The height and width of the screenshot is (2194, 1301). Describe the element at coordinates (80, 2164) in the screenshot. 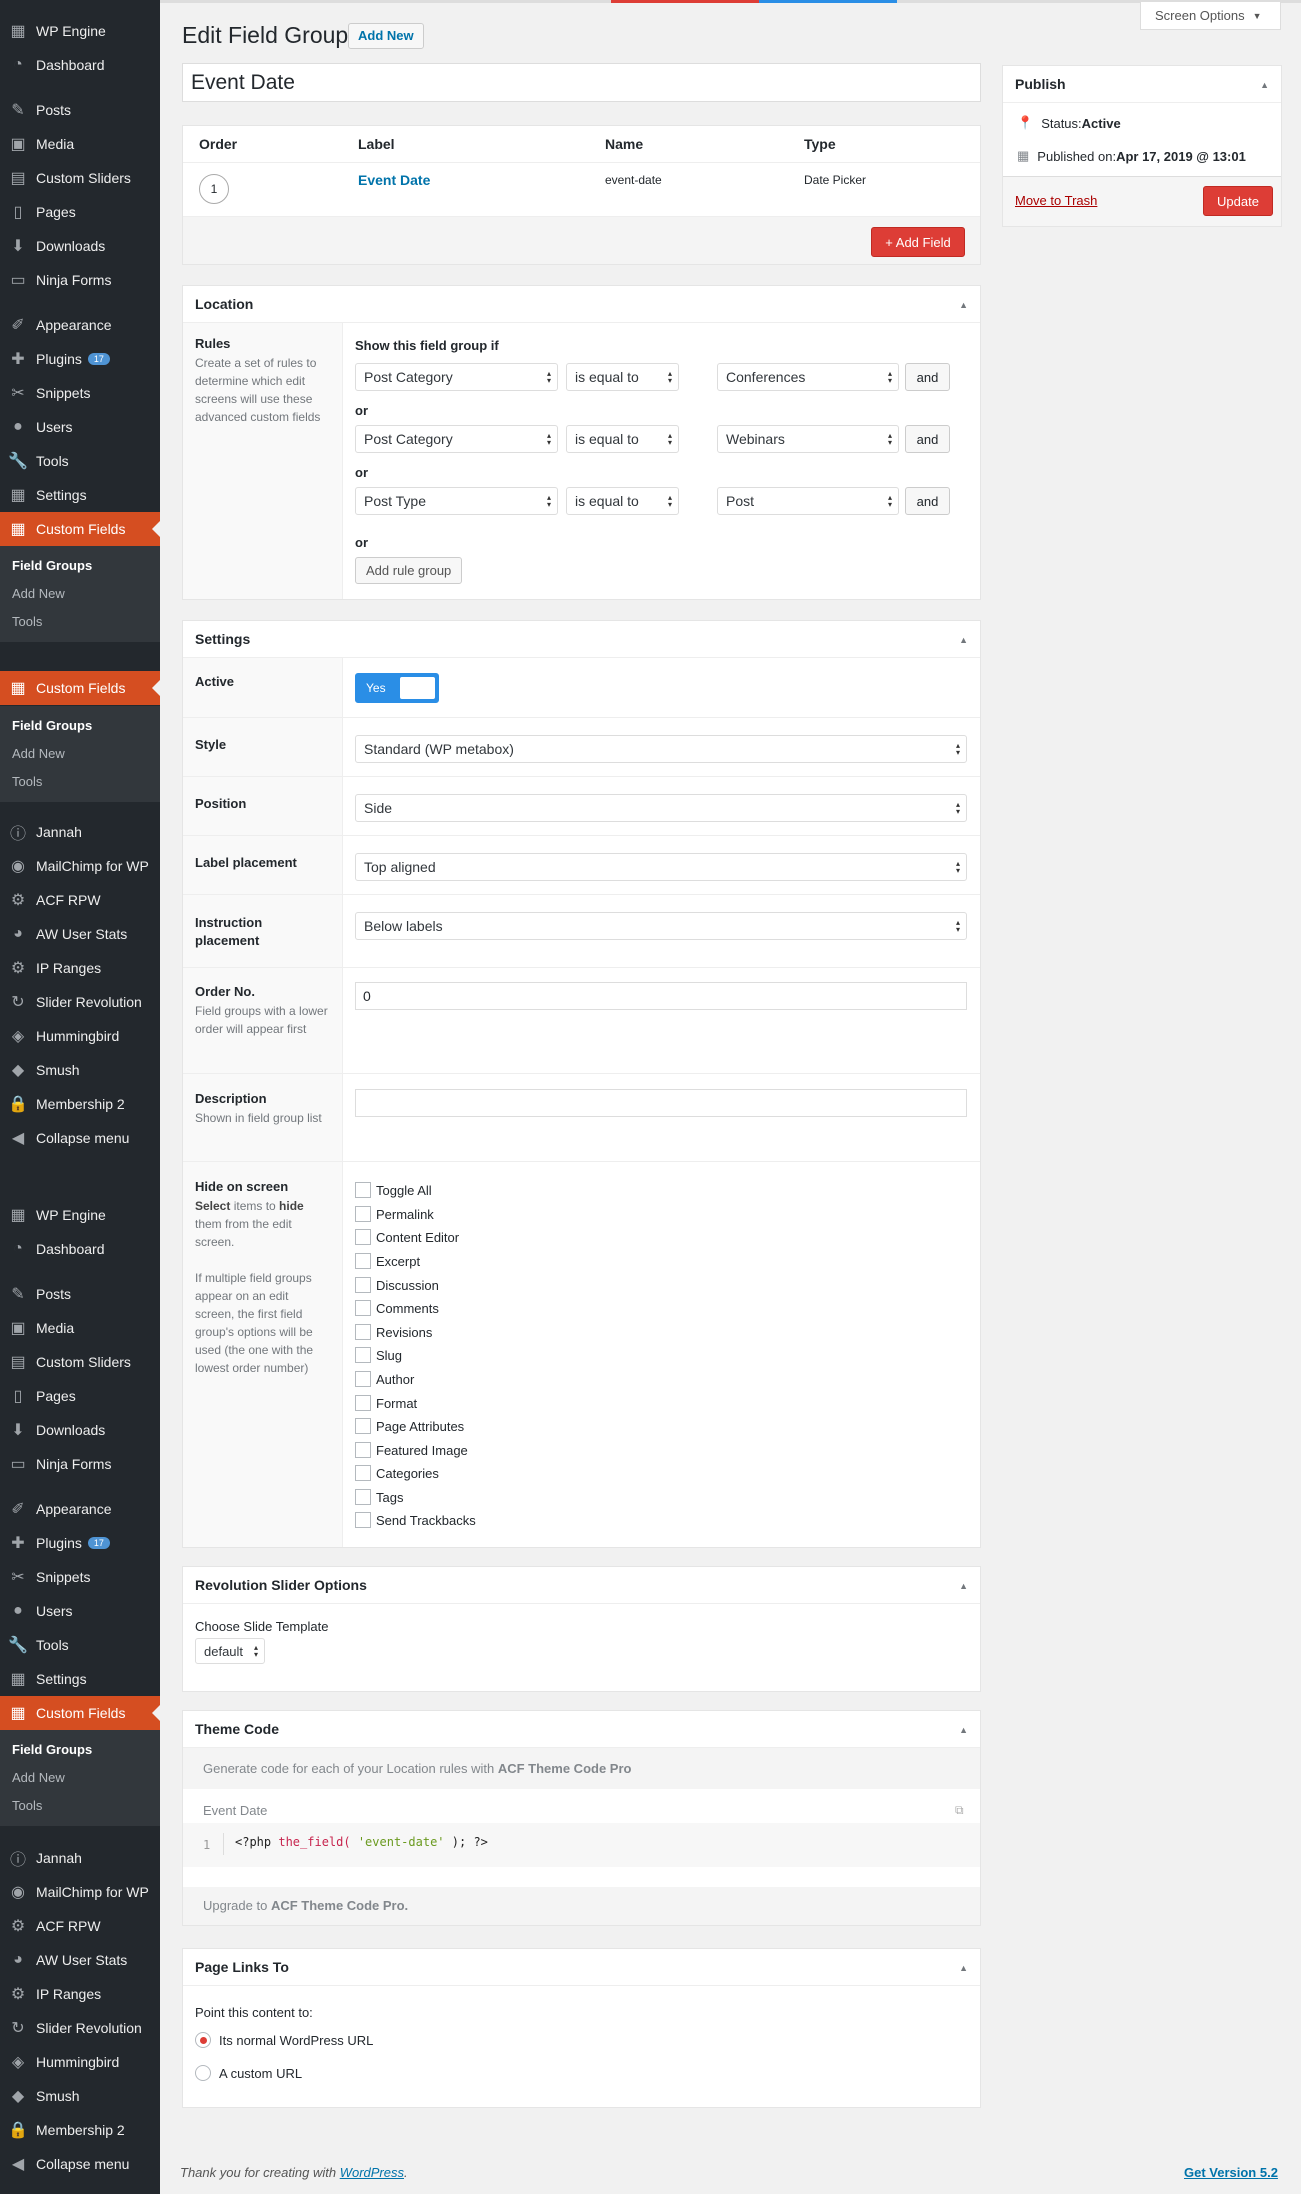

I see `sidebar-item: ◀ Collapse menu` at that location.